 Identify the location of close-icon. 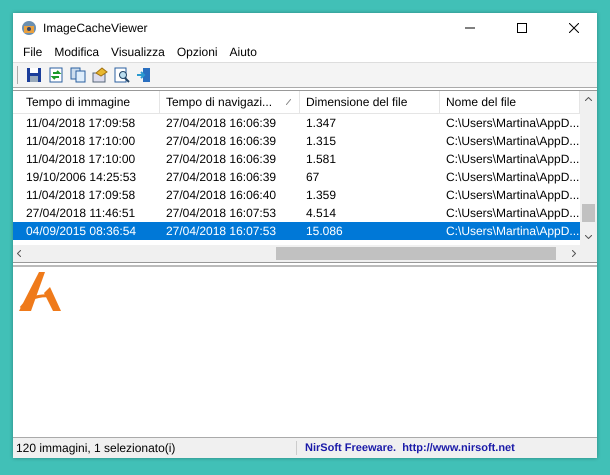
(574, 27).